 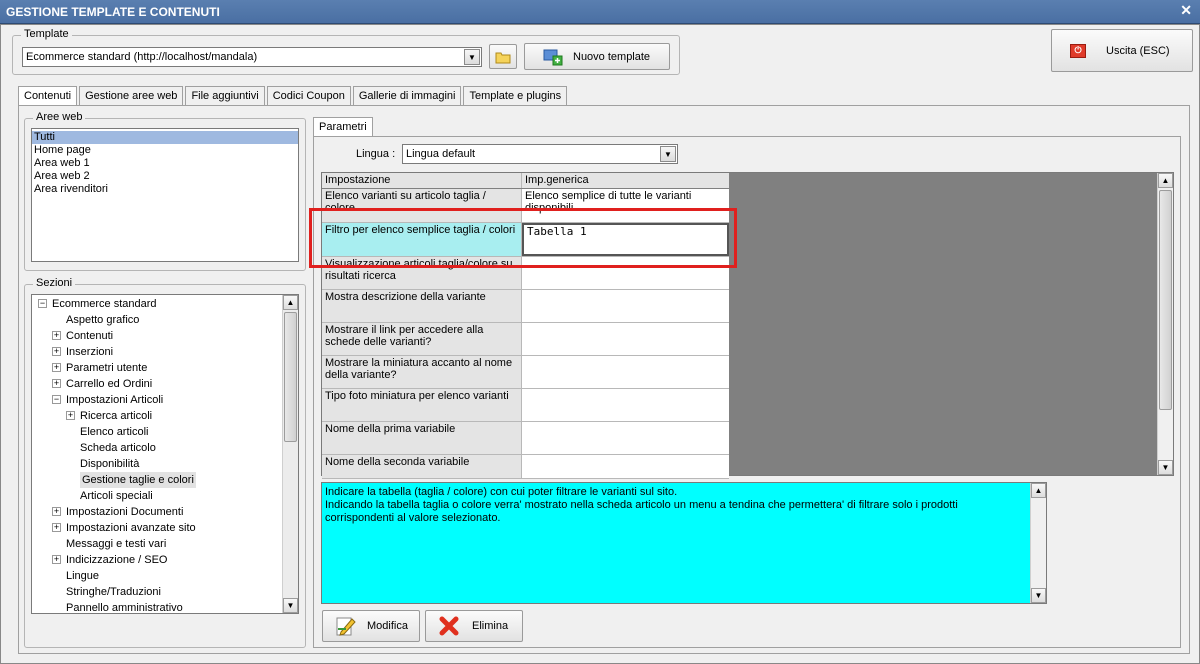 What do you see at coordinates (376, 154) in the screenshot?
I see `lingua-label: Lingua :` at bounding box center [376, 154].